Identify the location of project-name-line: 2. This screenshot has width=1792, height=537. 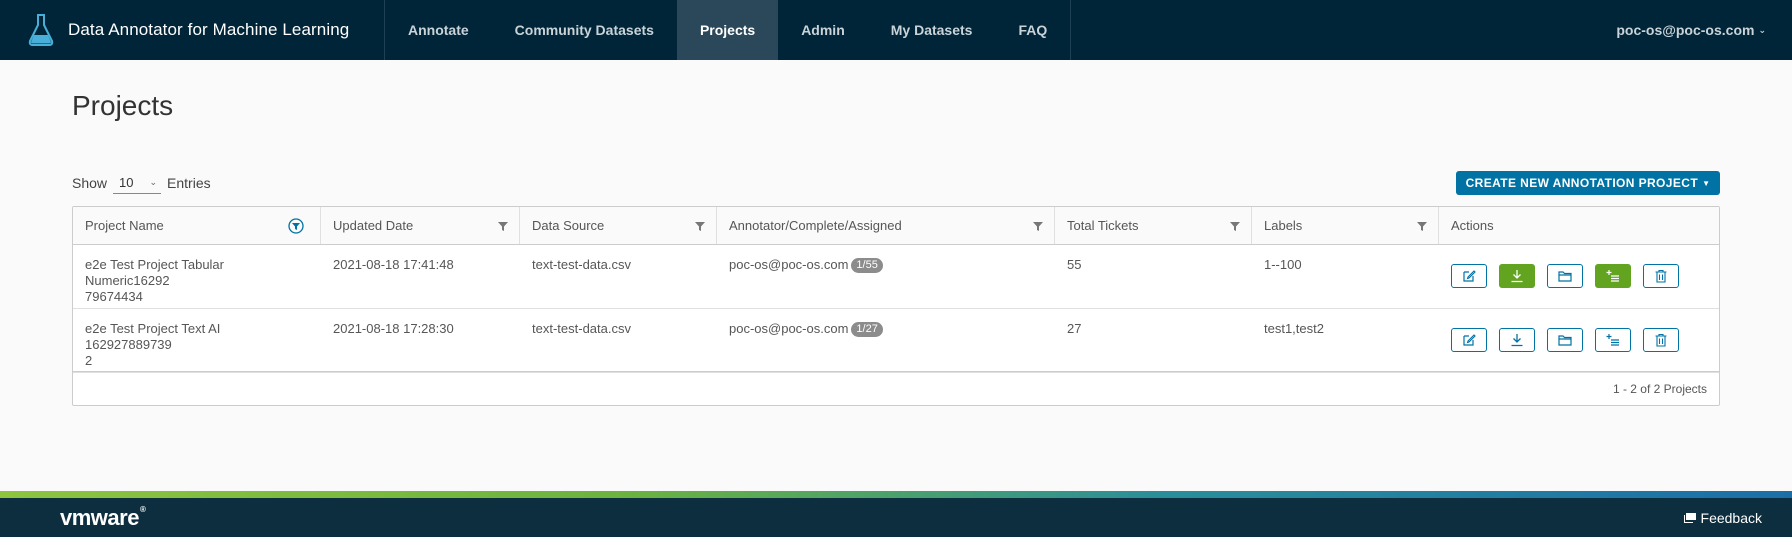
(89, 360).